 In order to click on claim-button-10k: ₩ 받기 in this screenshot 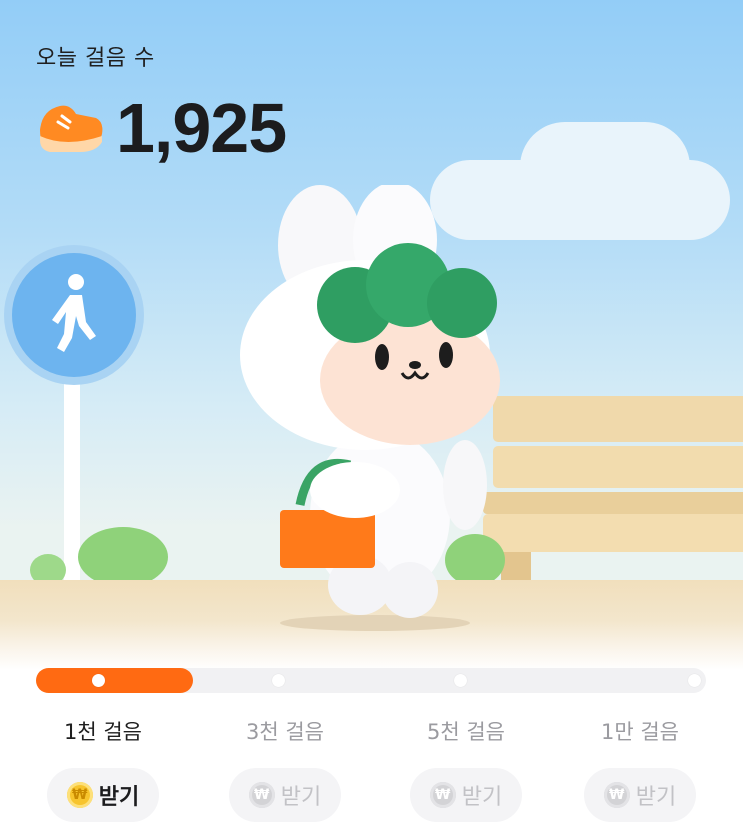, I will do `click(640, 795)`.